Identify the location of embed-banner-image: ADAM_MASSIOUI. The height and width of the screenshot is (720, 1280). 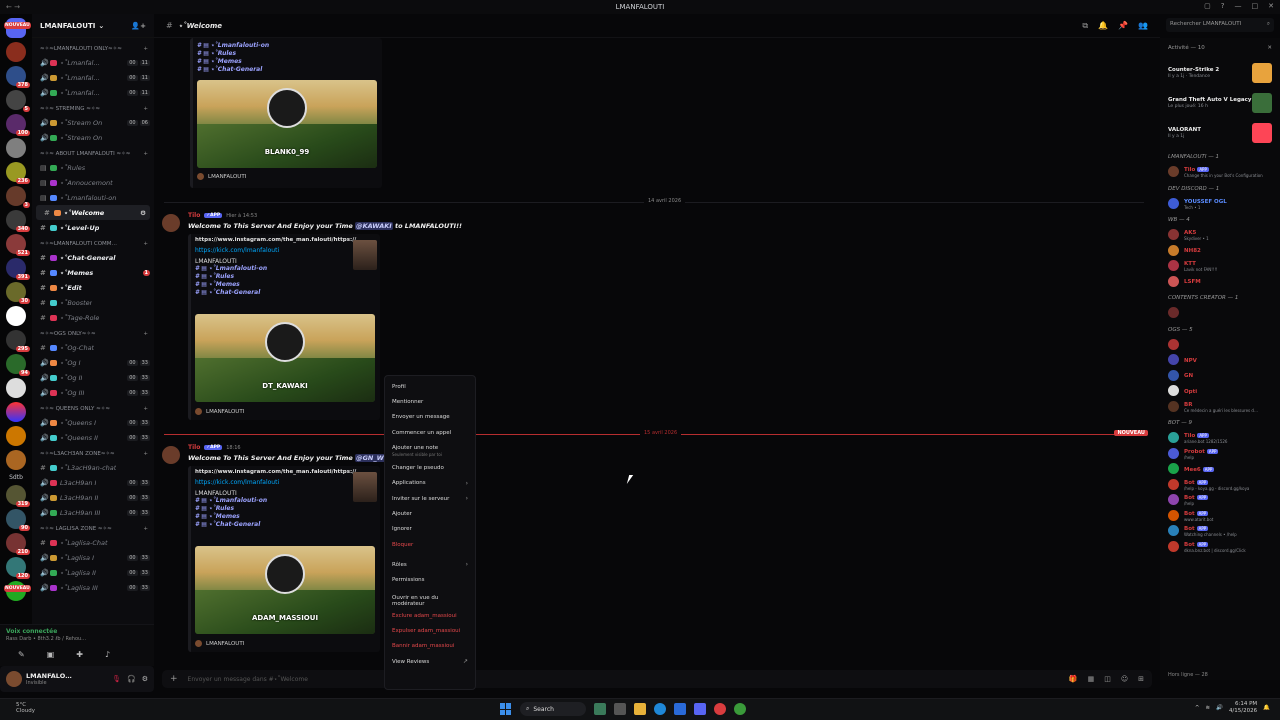
(285, 590).